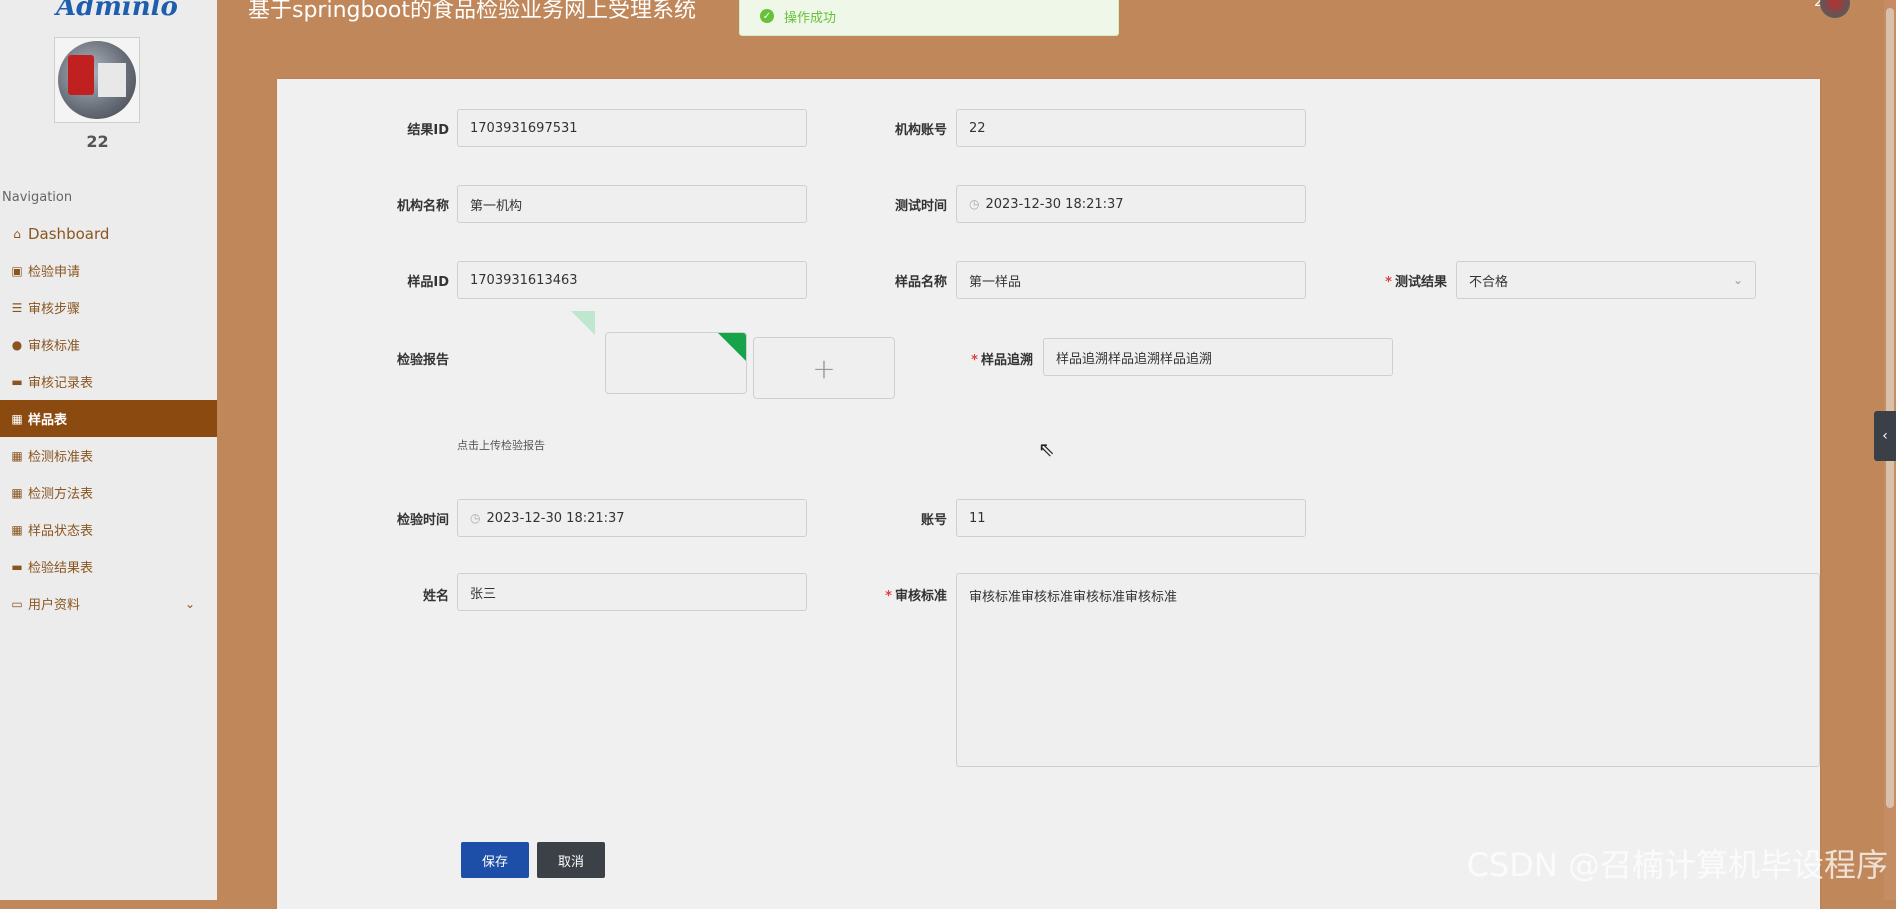 The height and width of the screenshot is (909, 1896). Describe the element at coordinates (117, 11) in the screenshot. I see `app-logo: Adminlo` at that location.